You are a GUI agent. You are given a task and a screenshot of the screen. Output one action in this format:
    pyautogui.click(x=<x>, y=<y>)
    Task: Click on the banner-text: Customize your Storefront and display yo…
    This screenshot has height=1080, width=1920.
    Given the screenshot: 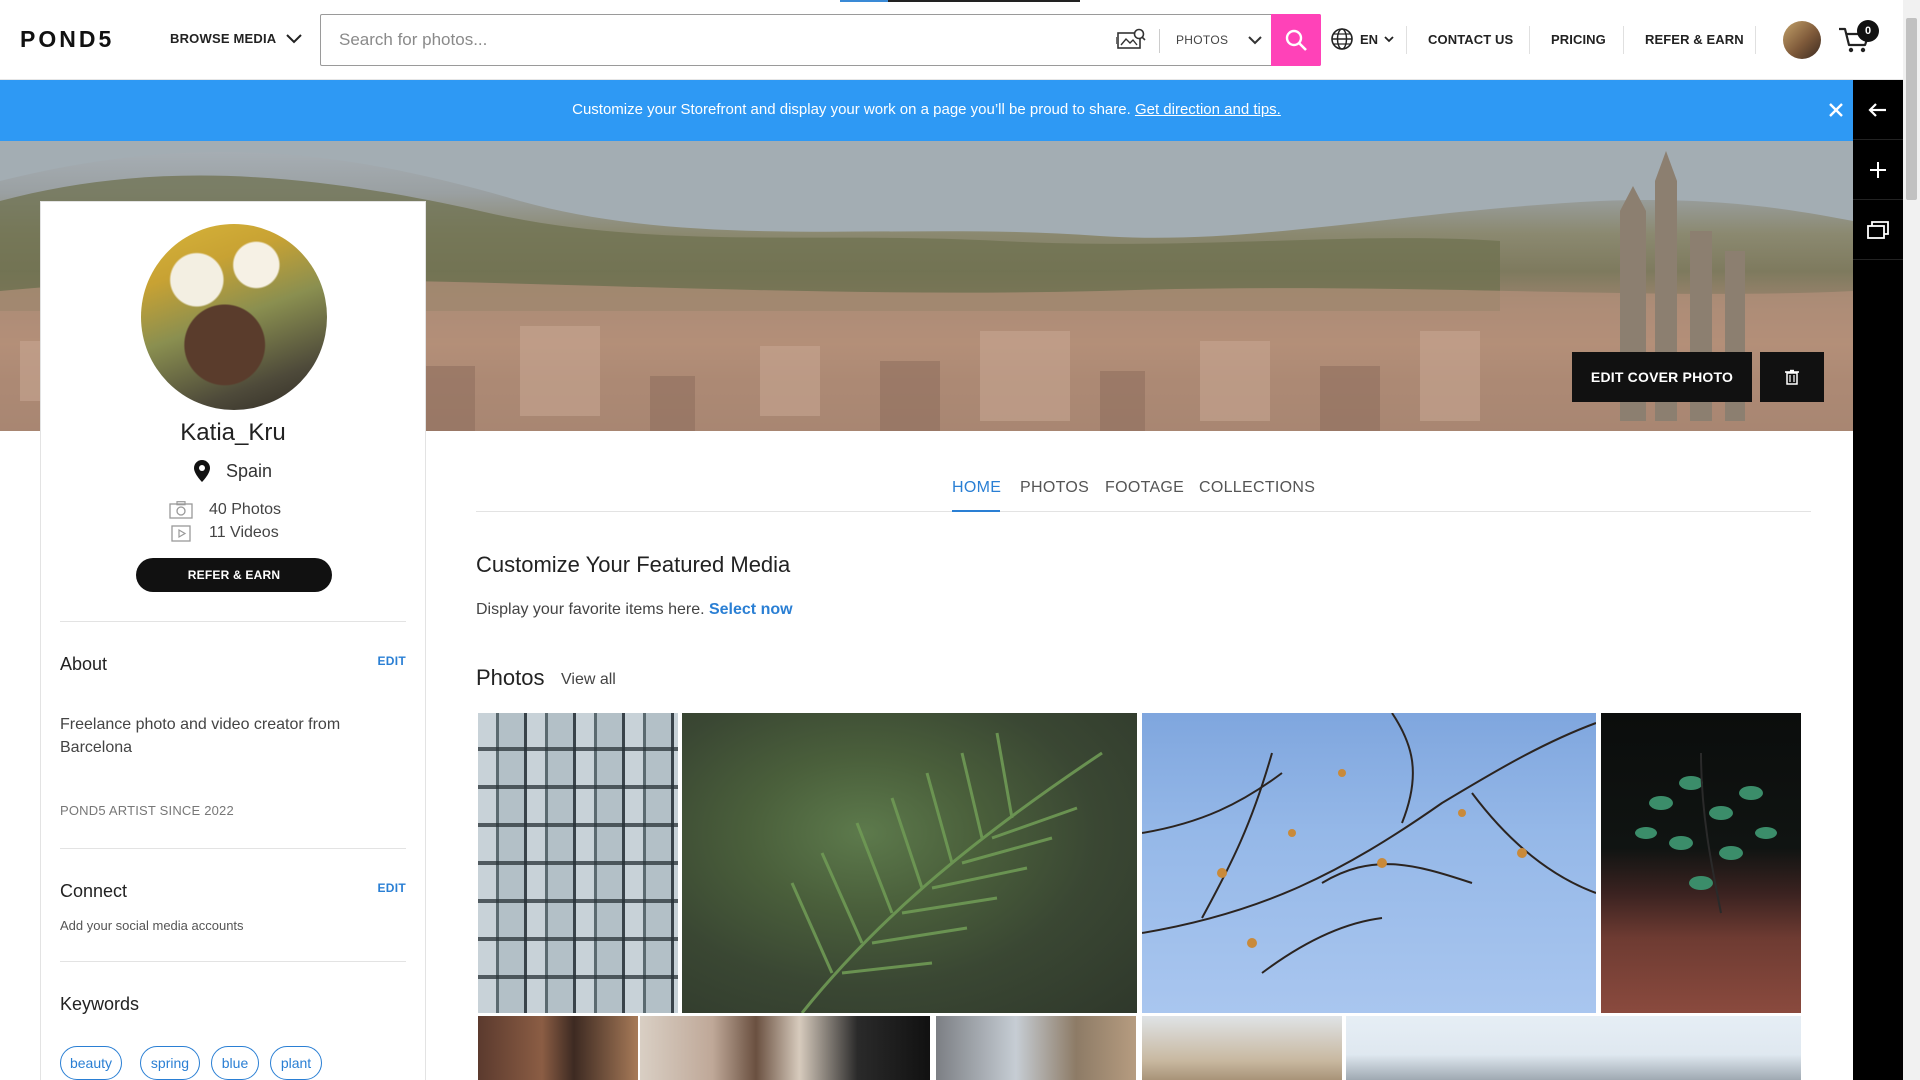 What is the action you would take?
    pyautogui.click(x=851, y=109)
    